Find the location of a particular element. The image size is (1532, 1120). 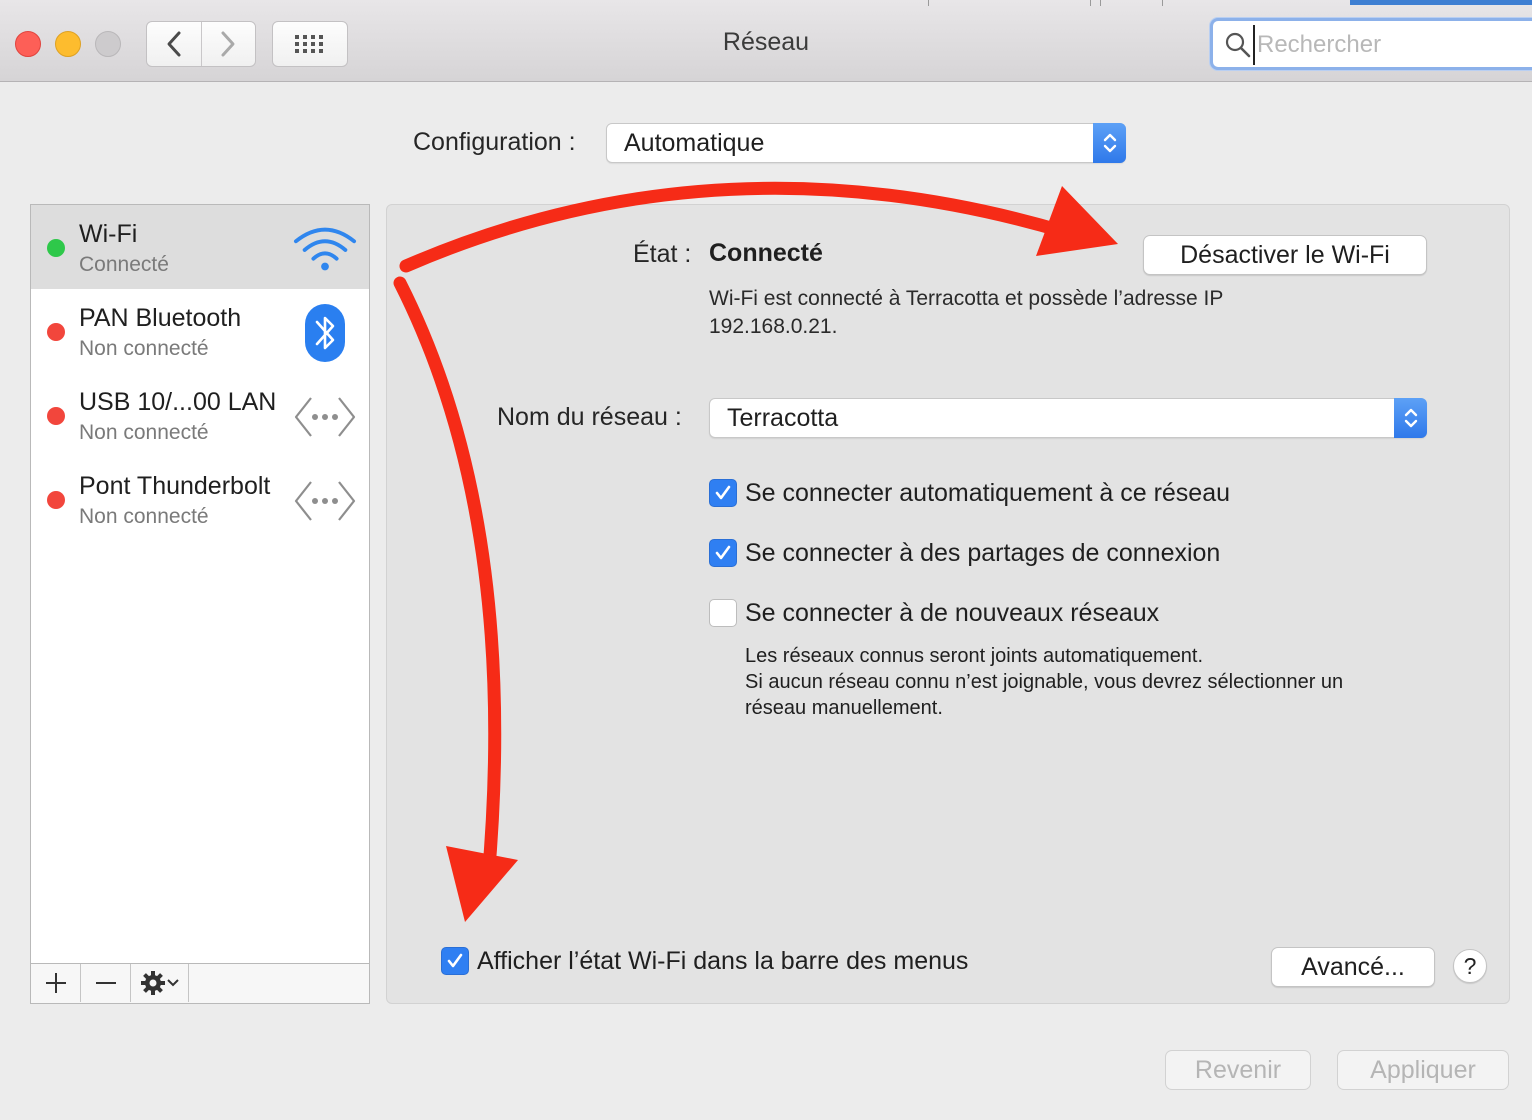

service-item-usb-lan: USB 10/...00 LAN Non connecté is located at coordinates (200, 415).